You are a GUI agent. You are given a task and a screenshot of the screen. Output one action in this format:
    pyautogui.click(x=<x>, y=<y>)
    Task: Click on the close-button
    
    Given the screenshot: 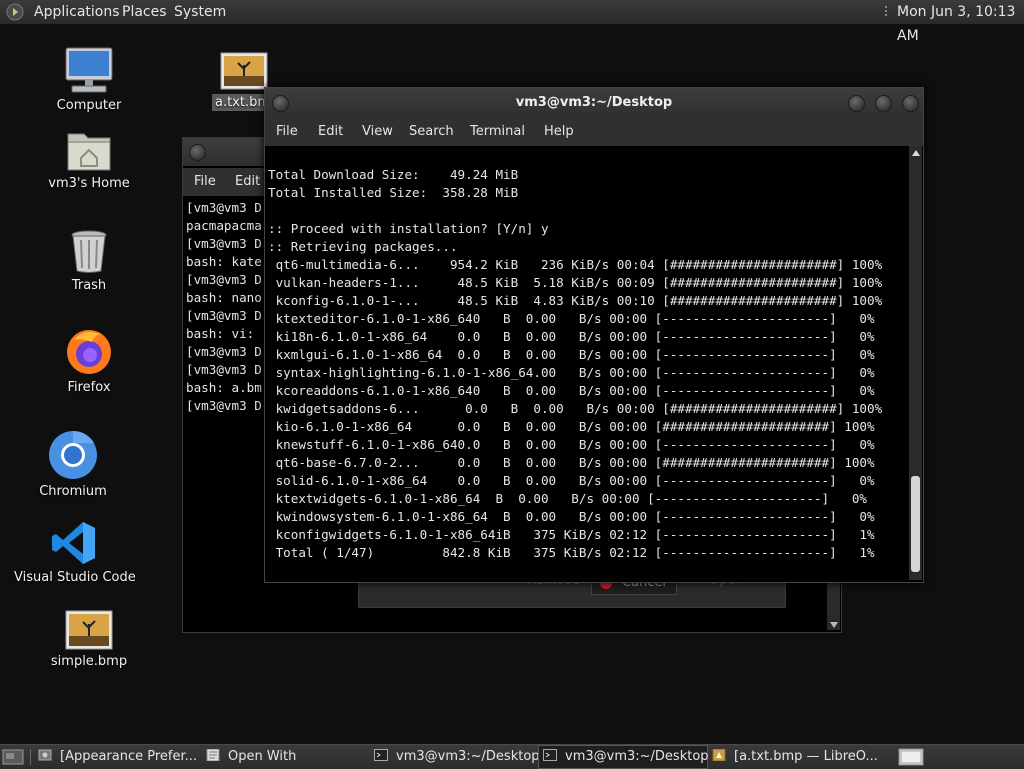 What is the action you would take?
    pyautogui.click(x=910, y=103)
    